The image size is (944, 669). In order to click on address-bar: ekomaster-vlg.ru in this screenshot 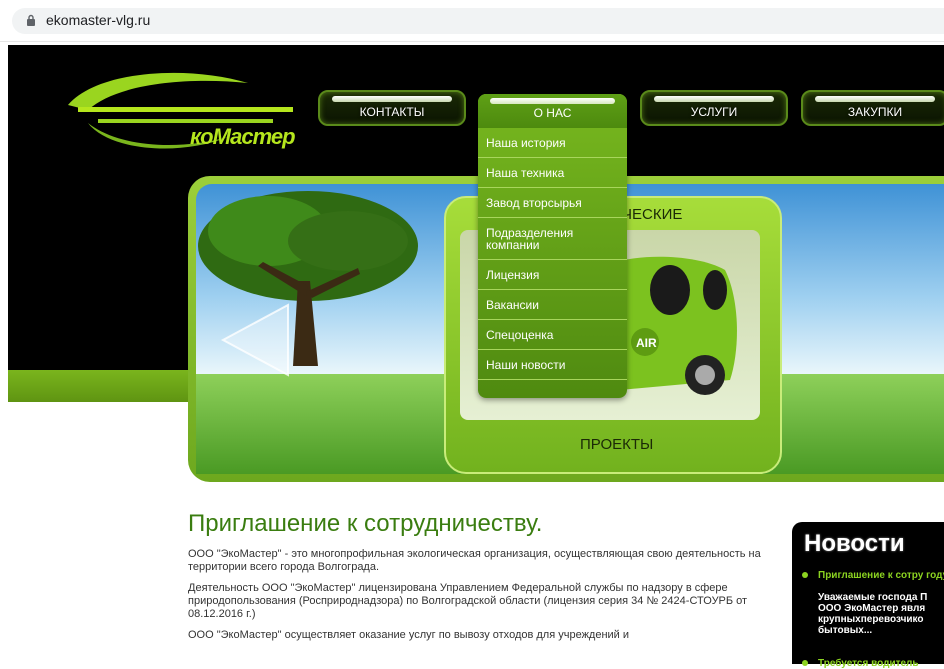, I will do `click(472, 21)`.